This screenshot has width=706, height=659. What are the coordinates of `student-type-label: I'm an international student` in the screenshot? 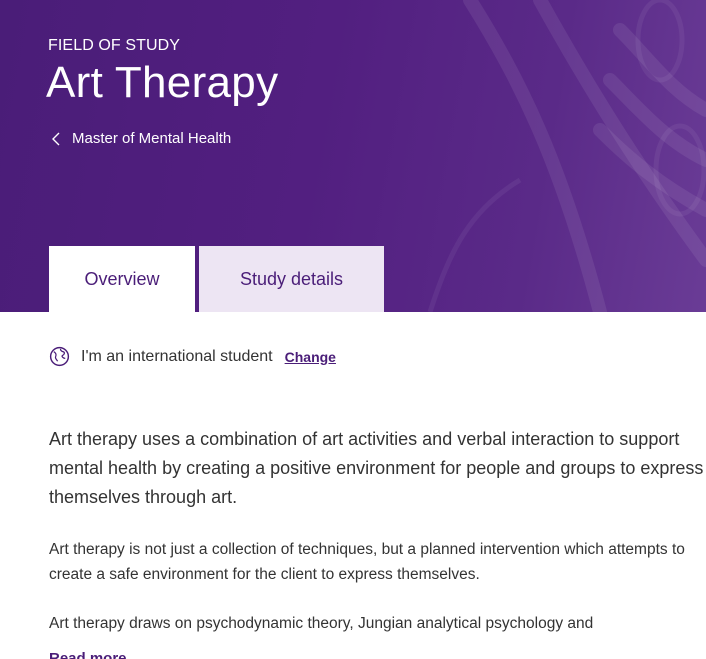 It's located at (177, 356).